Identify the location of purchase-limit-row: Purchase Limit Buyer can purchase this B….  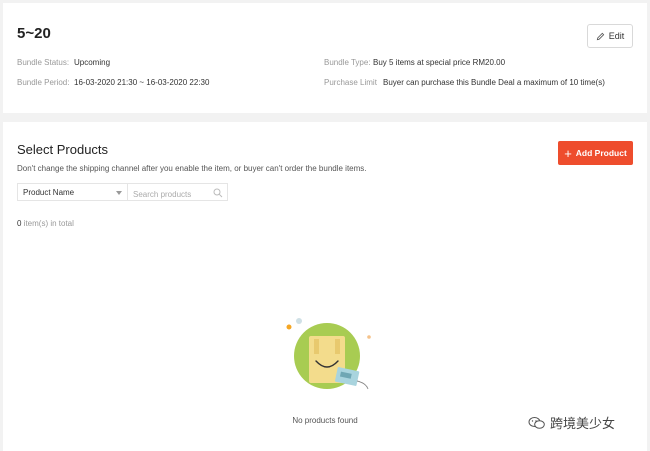
(464, 82).